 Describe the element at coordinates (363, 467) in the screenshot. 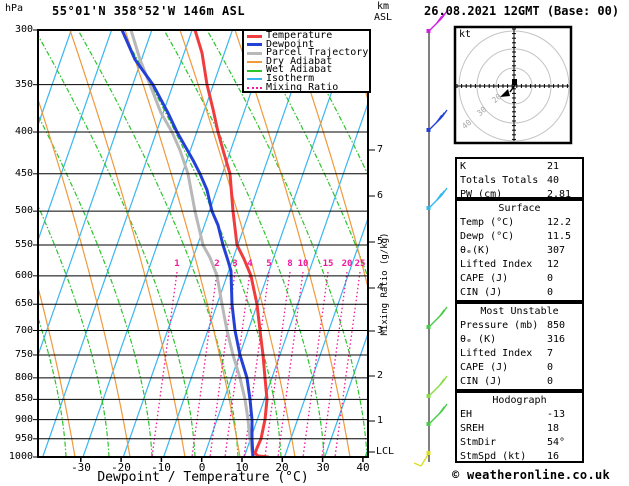

I see `temp-tick-label: 40` at that location.